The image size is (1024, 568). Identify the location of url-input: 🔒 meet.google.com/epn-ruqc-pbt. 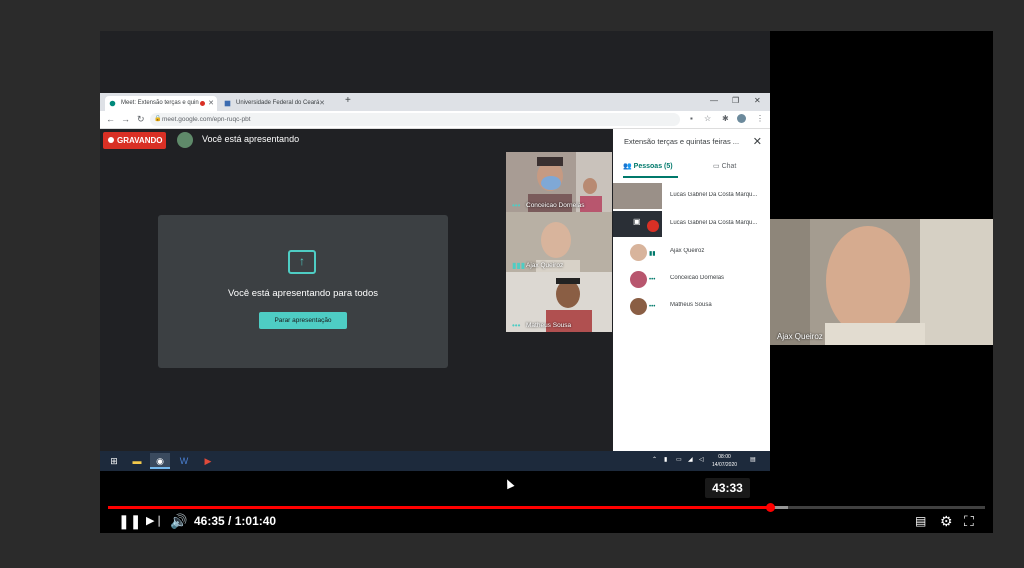
(415, 119).